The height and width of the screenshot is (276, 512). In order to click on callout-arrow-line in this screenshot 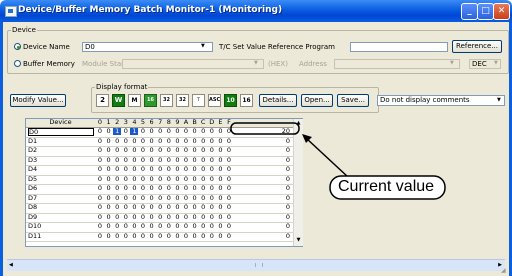, I will do `click(327, 157)`.